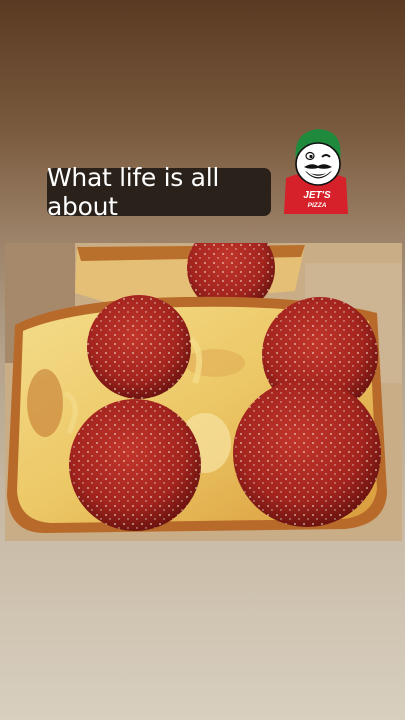  Describe the element at coordinates (317, 195) in the screenshot. I see `svg-text: JET'S` at that location.